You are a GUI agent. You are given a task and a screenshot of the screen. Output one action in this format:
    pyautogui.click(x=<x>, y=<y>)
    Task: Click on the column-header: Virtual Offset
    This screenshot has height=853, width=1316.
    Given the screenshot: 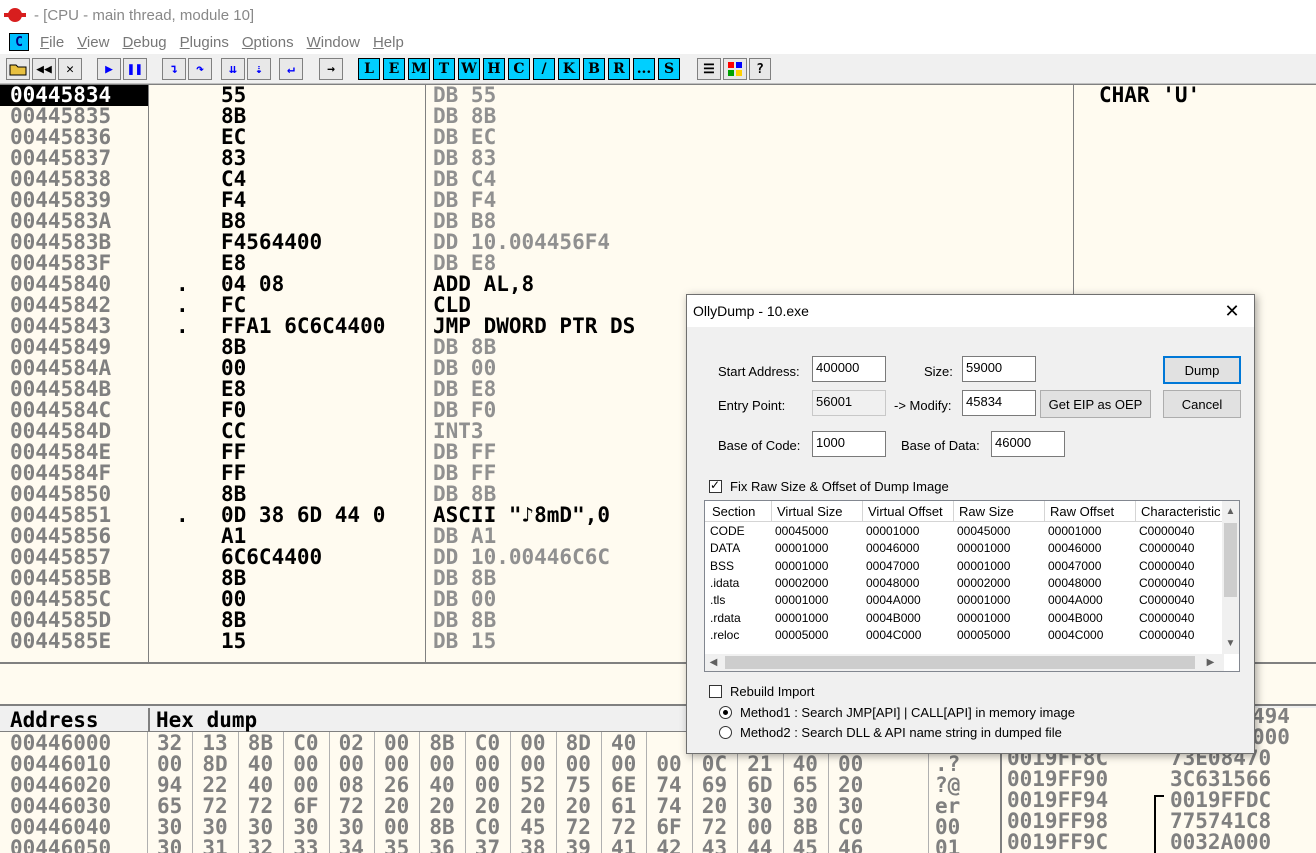 What is the action you would take?
    pyautogui.click(x=911, y=511)
    